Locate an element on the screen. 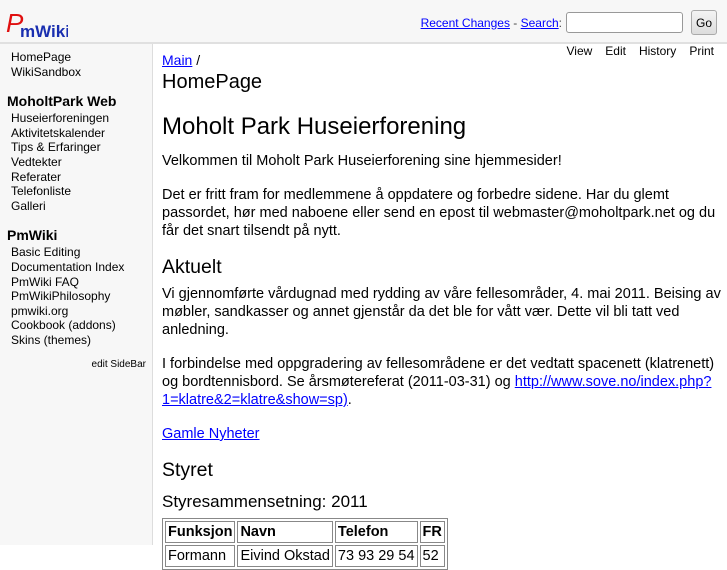 Image resolution: width=727 pixels, height=570 pixels. sidebar-item: Tips & Erfaringer is located at coordinates (76, 147).